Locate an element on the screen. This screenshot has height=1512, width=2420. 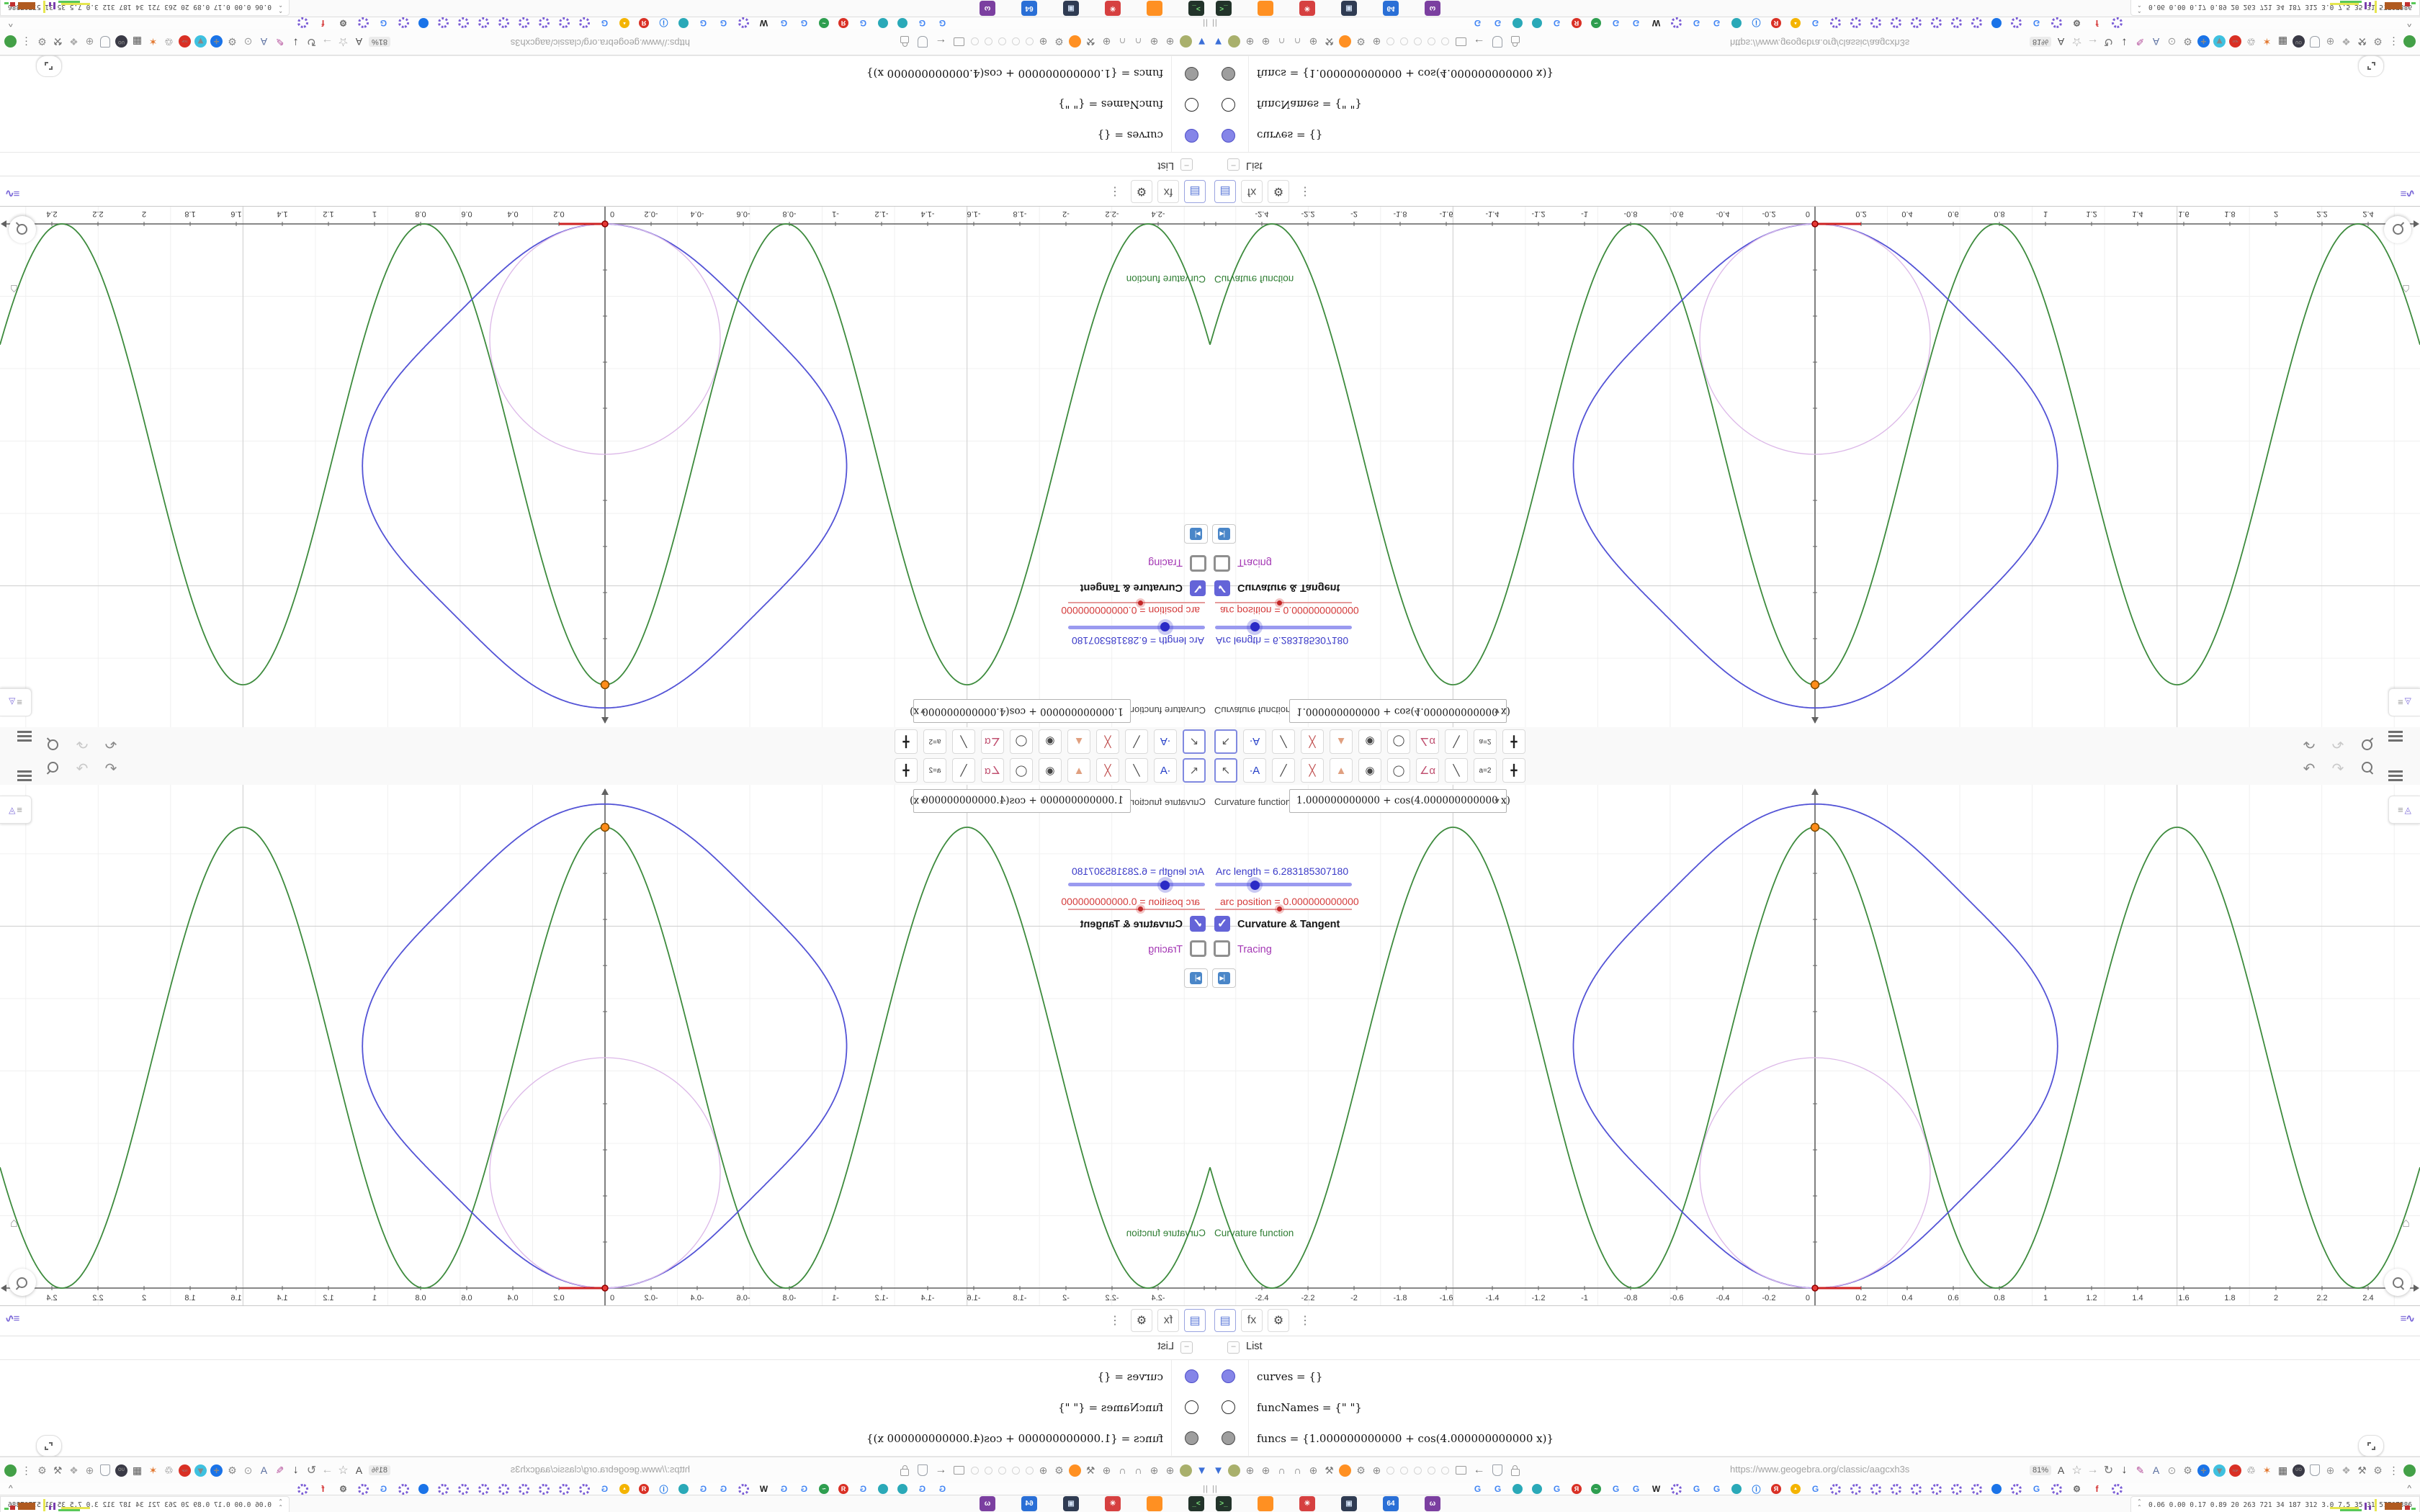
share-net-icon: ✶ is located at coordinates (2267, 42).